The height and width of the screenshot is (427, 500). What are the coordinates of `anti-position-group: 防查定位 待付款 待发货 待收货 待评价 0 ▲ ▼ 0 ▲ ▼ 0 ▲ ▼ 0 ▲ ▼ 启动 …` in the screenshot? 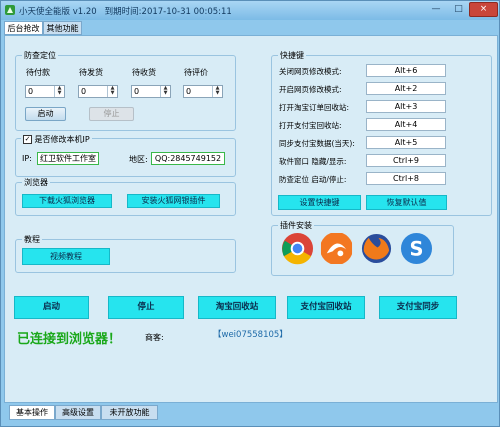 It's located at (125, 90).